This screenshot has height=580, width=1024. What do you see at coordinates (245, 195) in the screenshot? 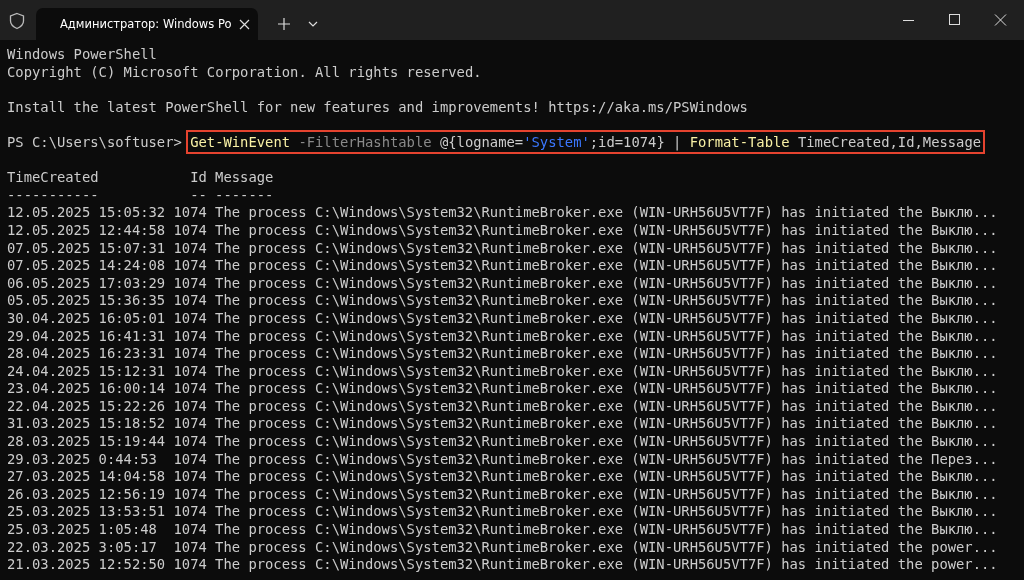
I see `header-underline: -------` at bounding box center [245, 195].